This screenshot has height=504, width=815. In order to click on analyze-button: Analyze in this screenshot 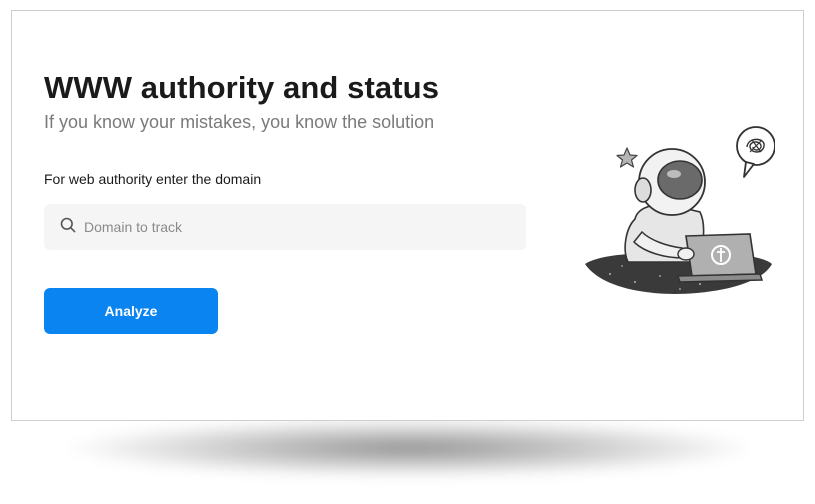, I will do `click(131, 311)`.